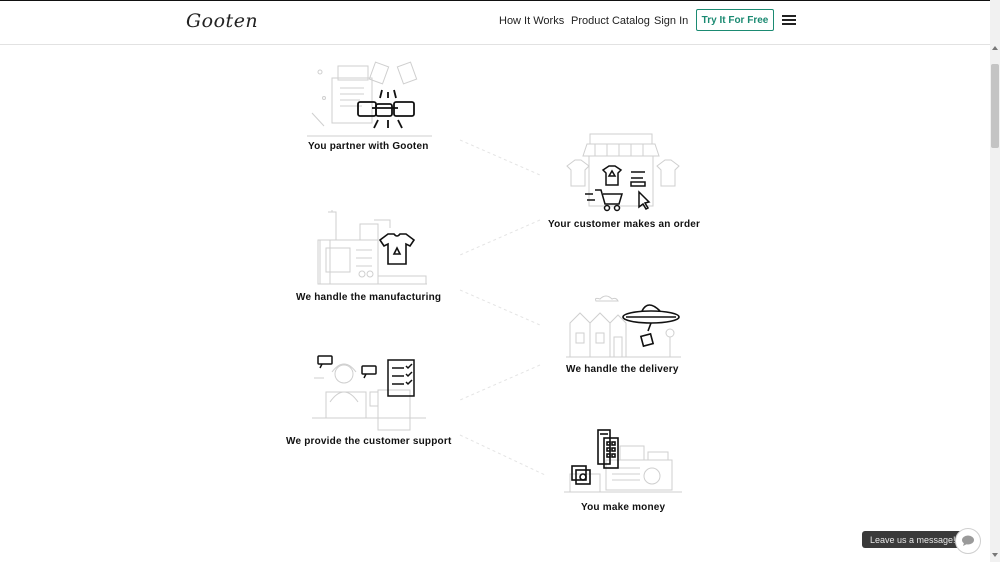 The width and height of the screenshot is (1000, 562). I want to click on support-agent-icon, so click(369, 393).